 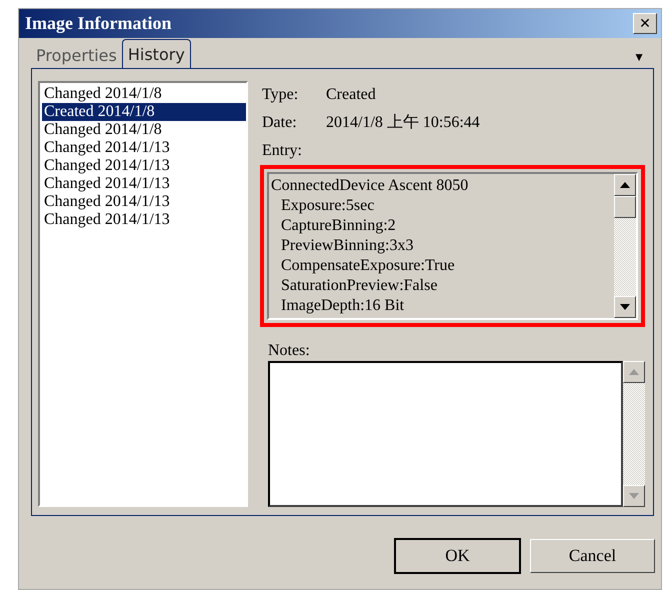 What do you see at coordinates (359, 286) in the screenshot?
I see `entry-line: SaturationPreview:False` at bounding box center [359, 286].